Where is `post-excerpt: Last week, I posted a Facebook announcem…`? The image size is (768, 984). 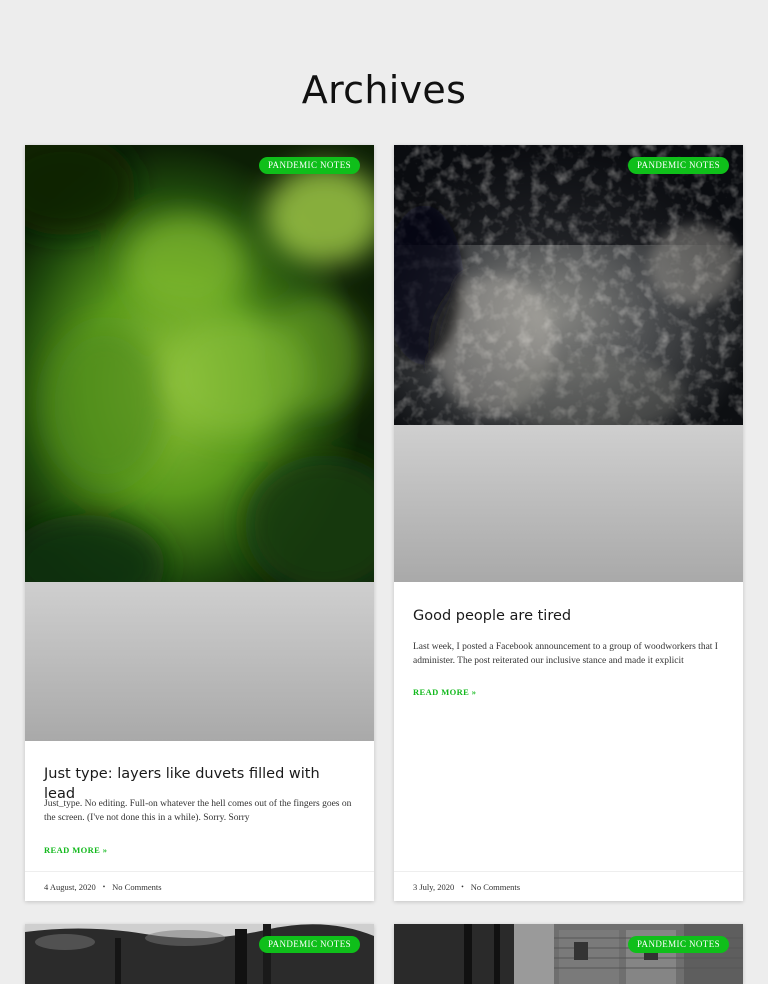
post-excerpt: Last week, I posted a Facebook announcem… is located at coordinates (565, 654).